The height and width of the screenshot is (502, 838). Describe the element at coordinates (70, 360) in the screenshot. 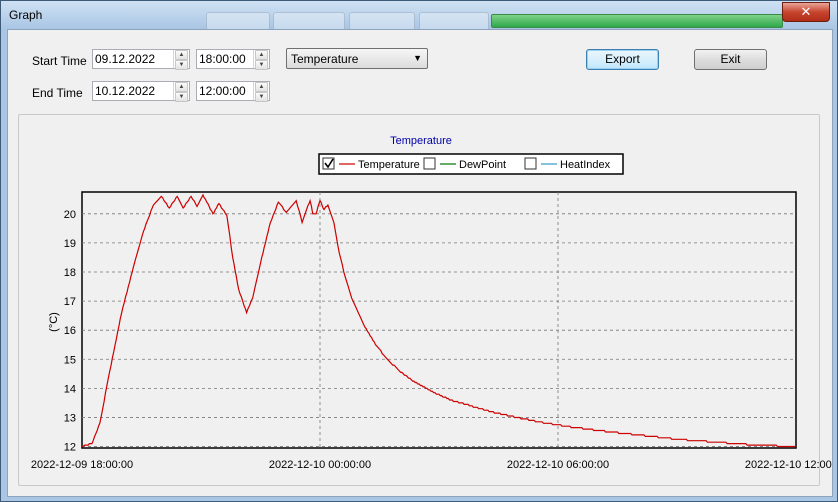

I see `y-tick-label: 15` at that location.